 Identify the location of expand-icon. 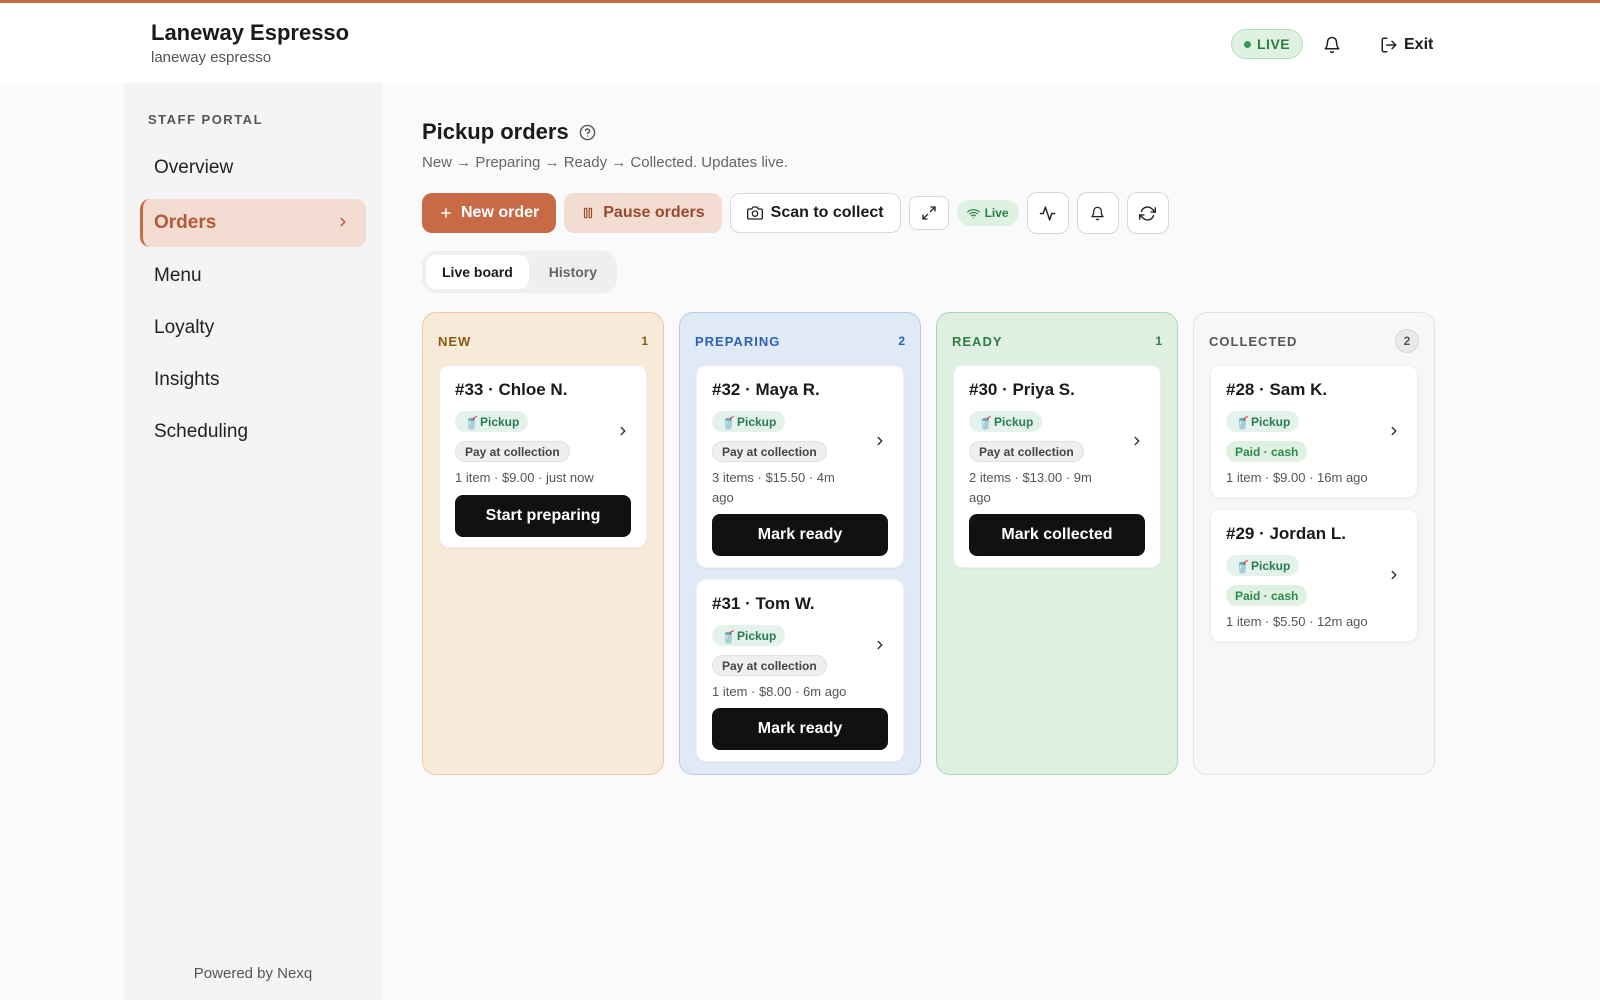
(928, 213).